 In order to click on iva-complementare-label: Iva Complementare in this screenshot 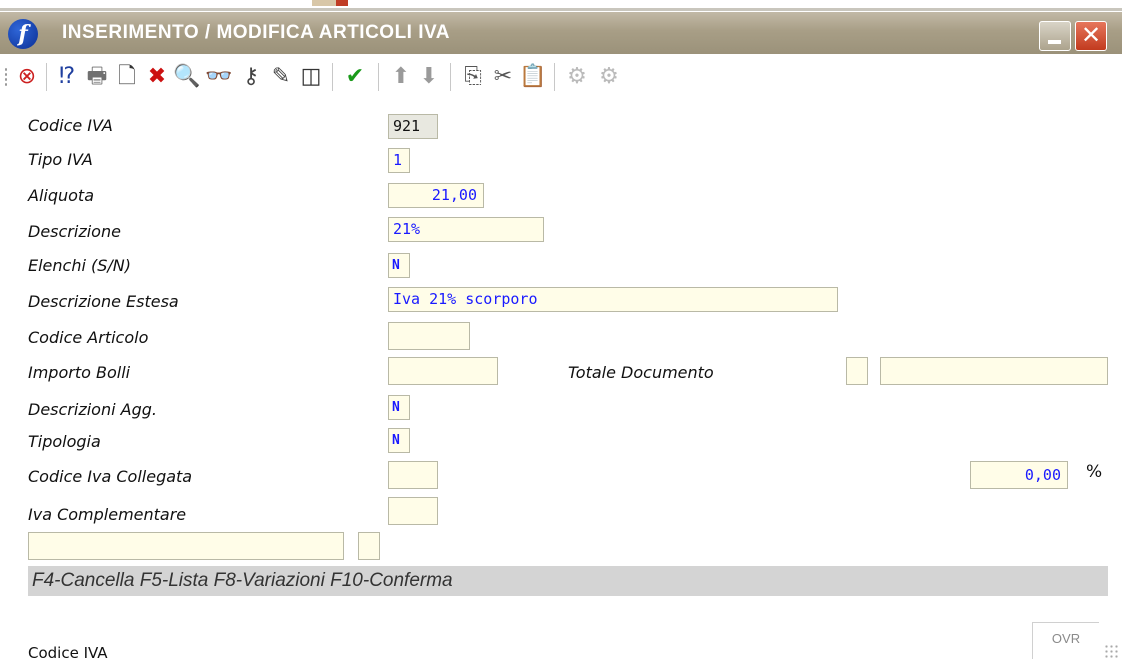, I will do `click(107, 514)`.